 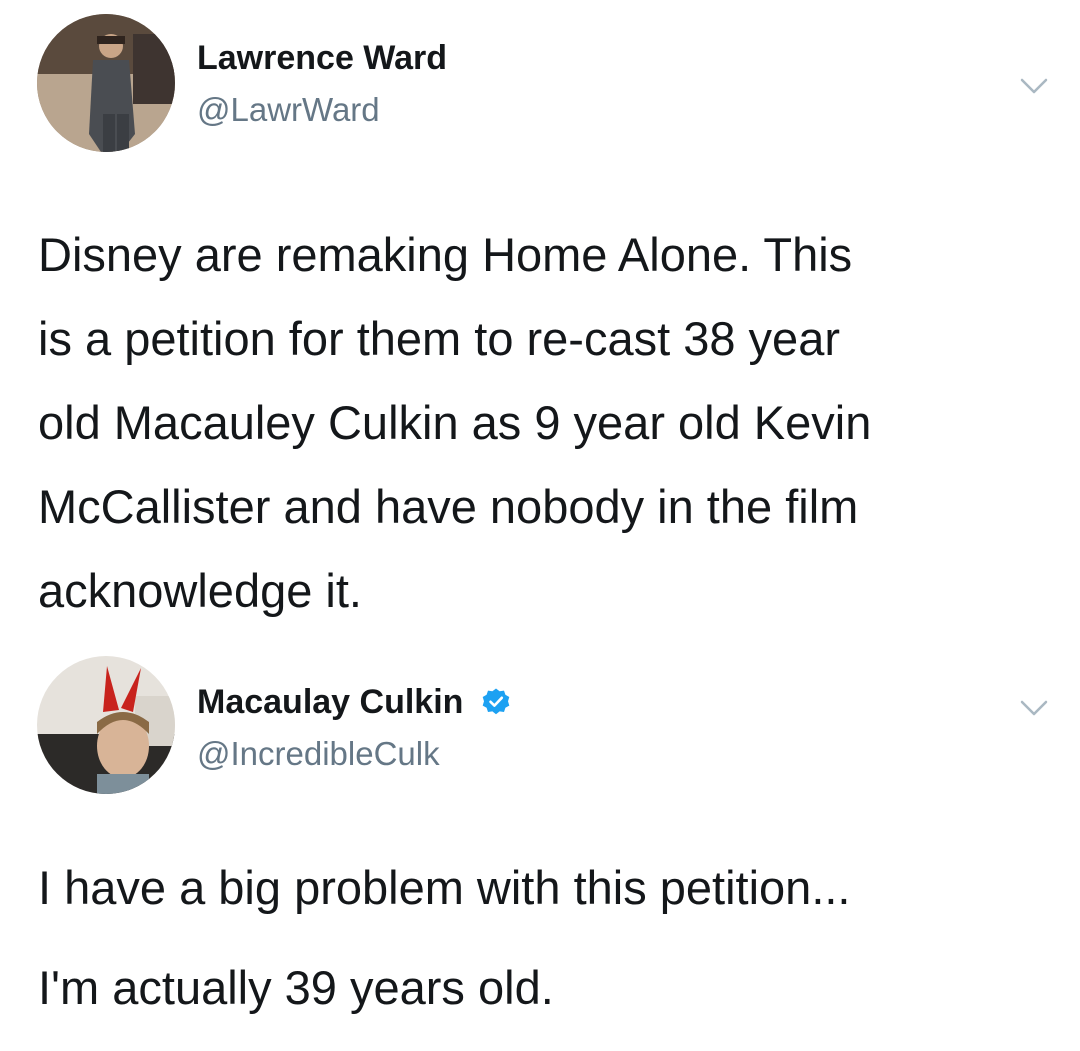 What do you see at coordinates (106, 725) in the screenshot?
I see `avatar-macaulay-culkin` at bounding box center [106, 725].